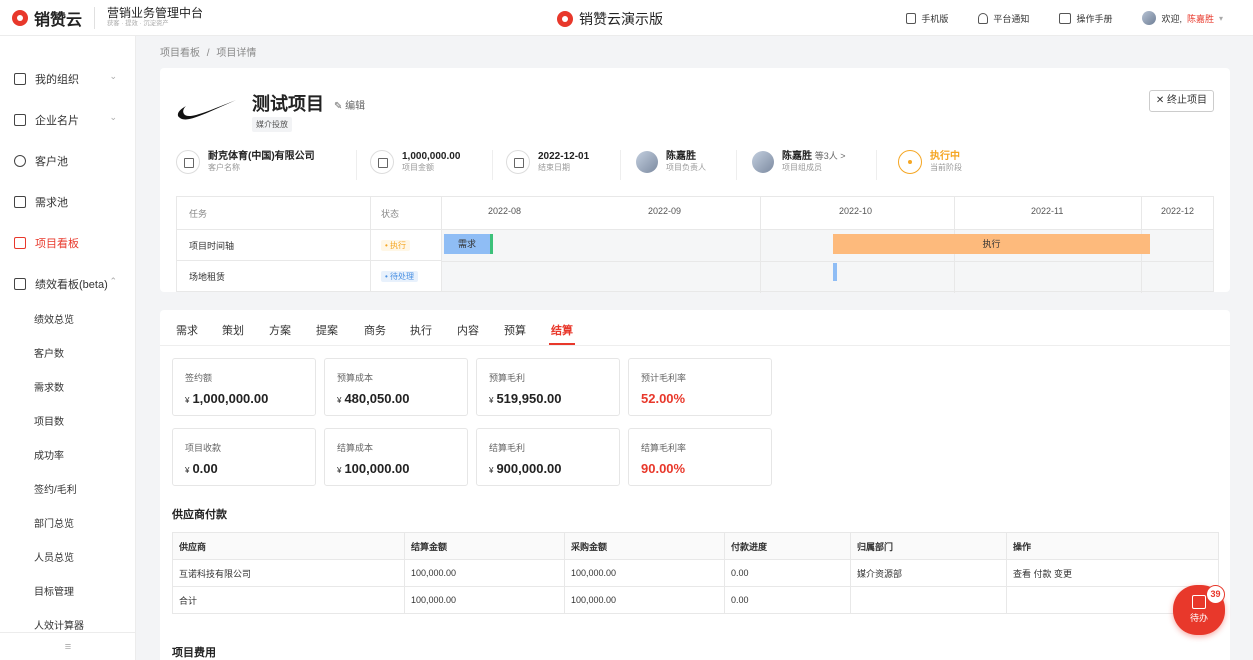 Image resolution: width=1253 pixels, height=660 pixels. Describe the element at coordinates (1198, 618) in the screenshot. I see `todo-label: 待办` at that location.